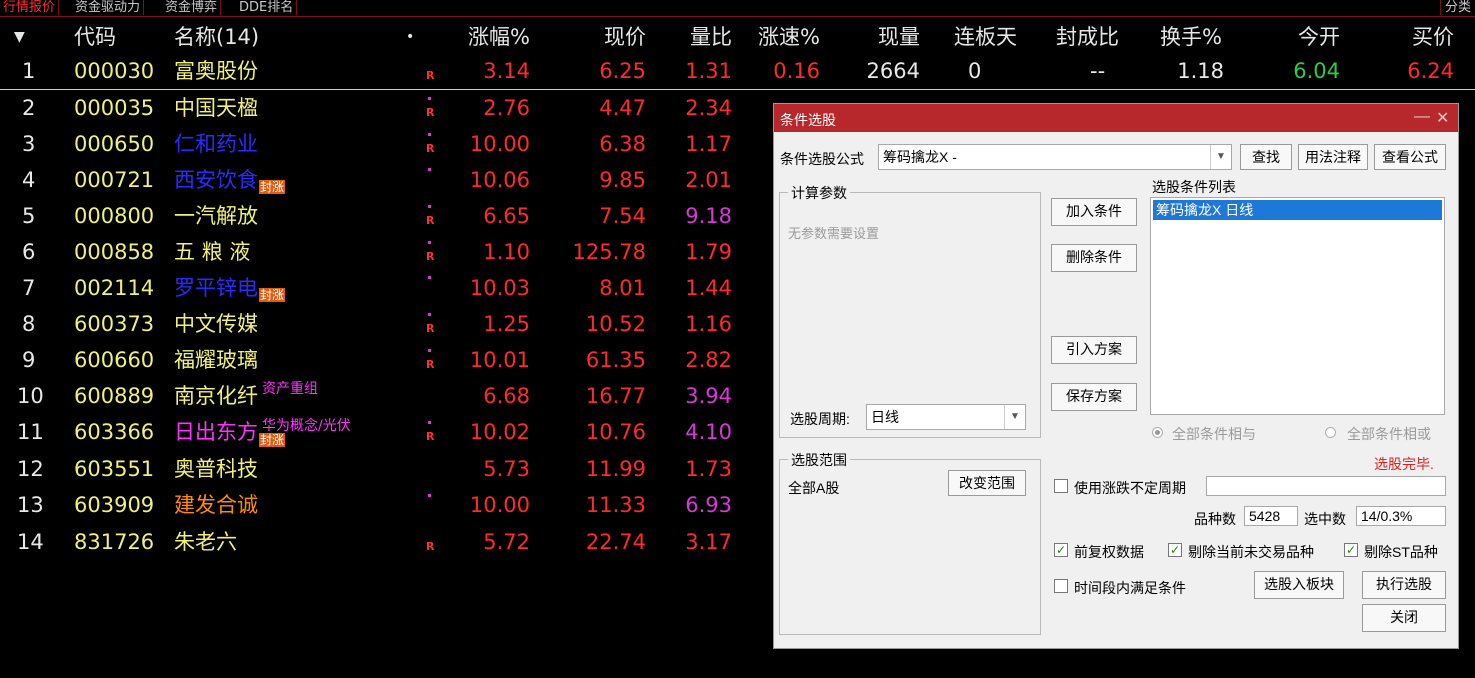 The height and width of the screenshot is (678, 1475). What do you see at coordinates (910, 542) in the screenshot?
I see `range-group: 选股范围 全部A股 改变范围` at bounding box center [910, 542].